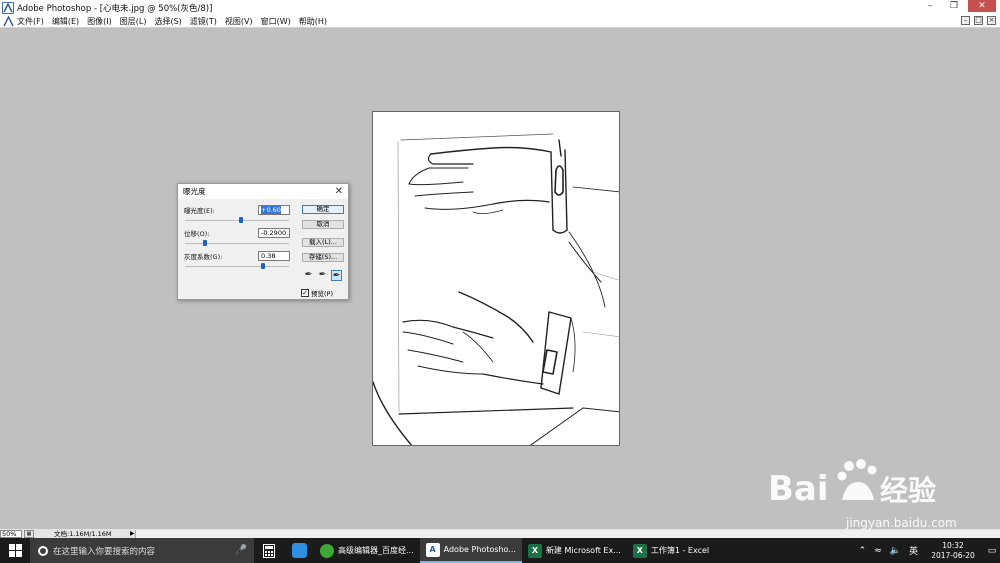  I want to click on dialog-titlebar: 曝光度 ✕, so click(263, 191).